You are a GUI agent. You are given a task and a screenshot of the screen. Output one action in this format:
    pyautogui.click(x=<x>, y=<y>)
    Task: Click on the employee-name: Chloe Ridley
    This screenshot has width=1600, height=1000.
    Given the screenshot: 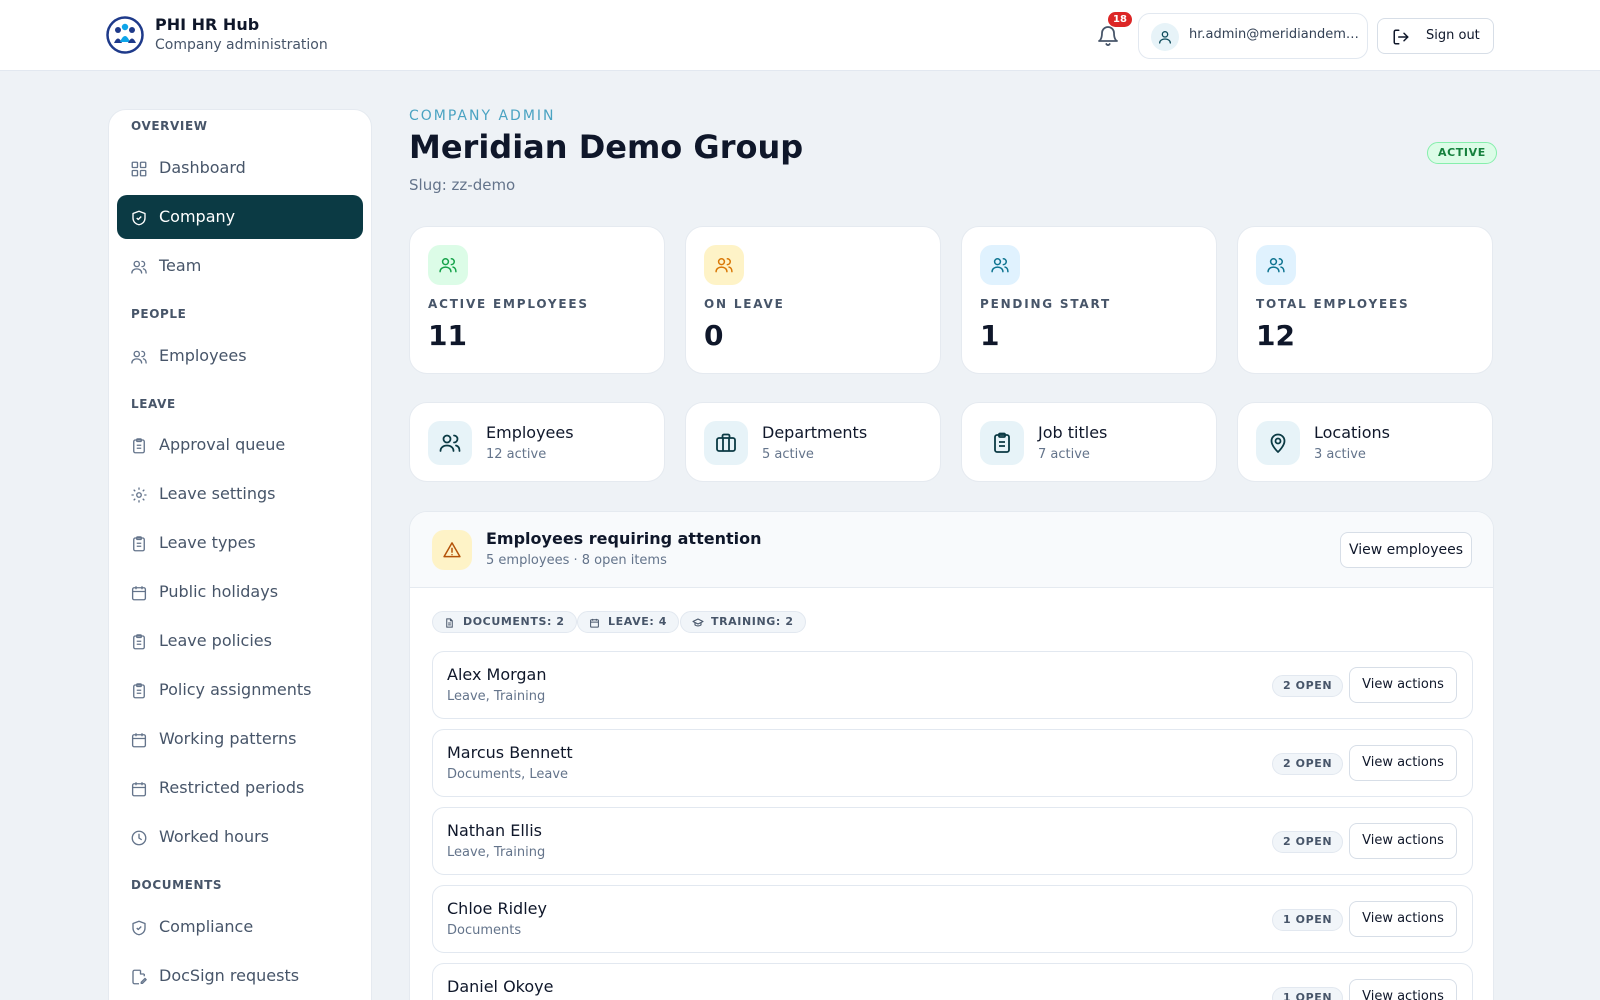 What is the action you would take?
    pyautogui.click(x=497, y=908)
    